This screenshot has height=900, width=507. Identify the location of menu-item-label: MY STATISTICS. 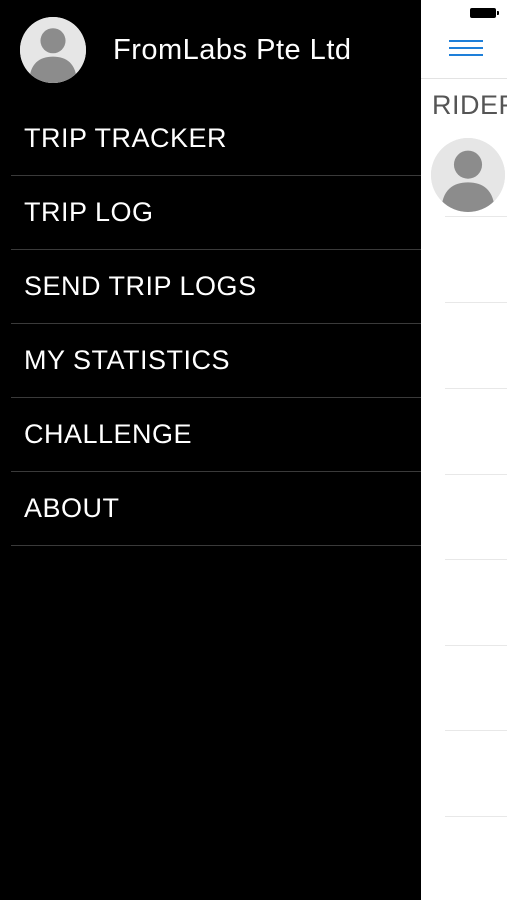
(127, 360).